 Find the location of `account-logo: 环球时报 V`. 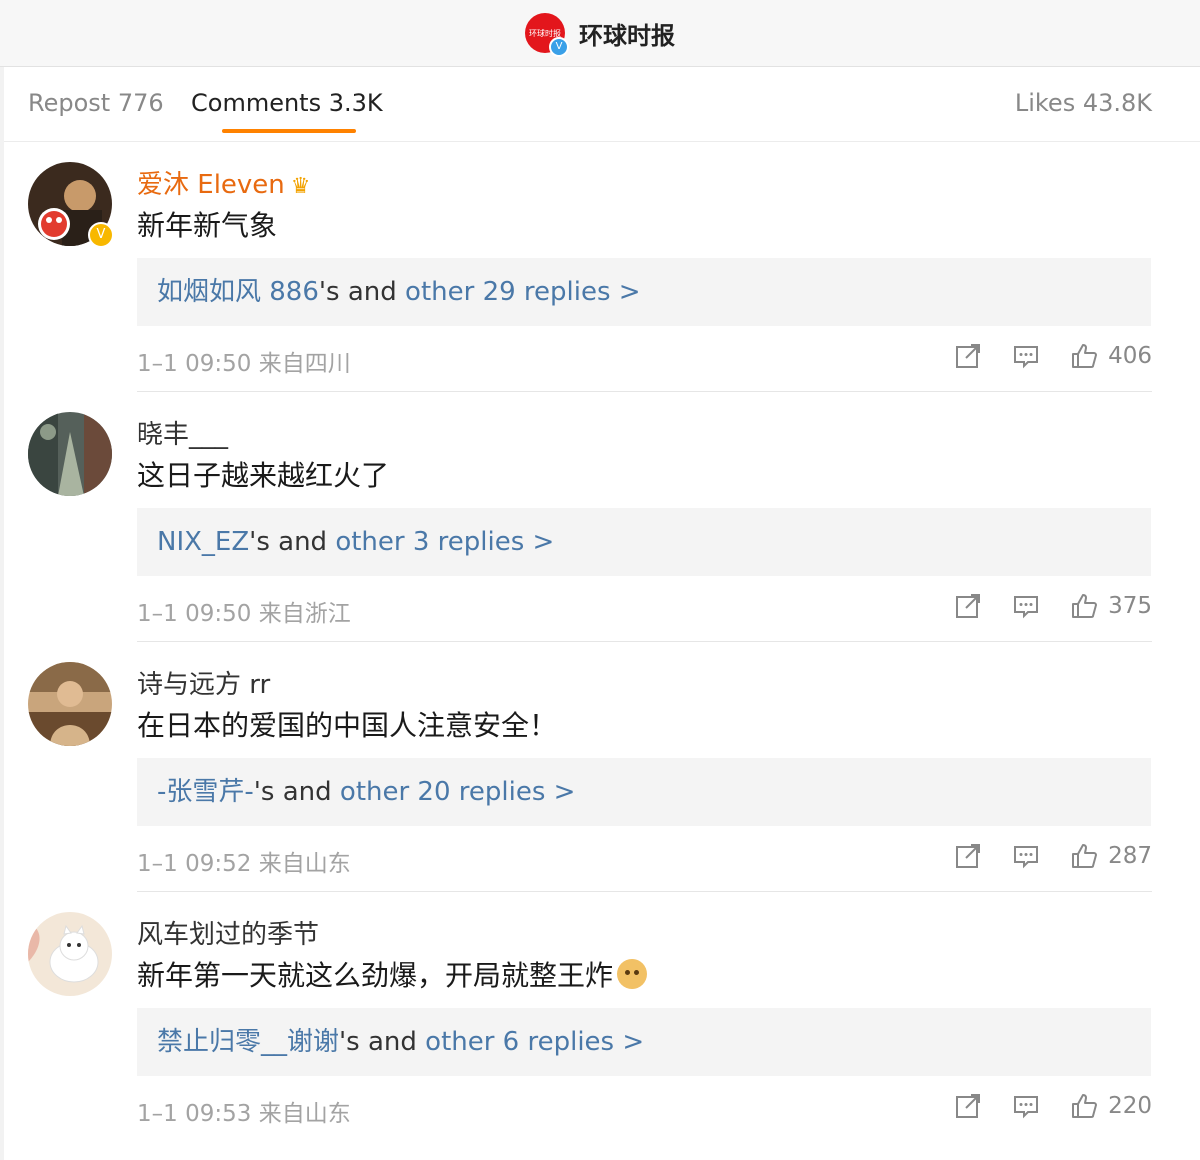

account-logo: 环球时报 V is located at coordinates (547, 35).